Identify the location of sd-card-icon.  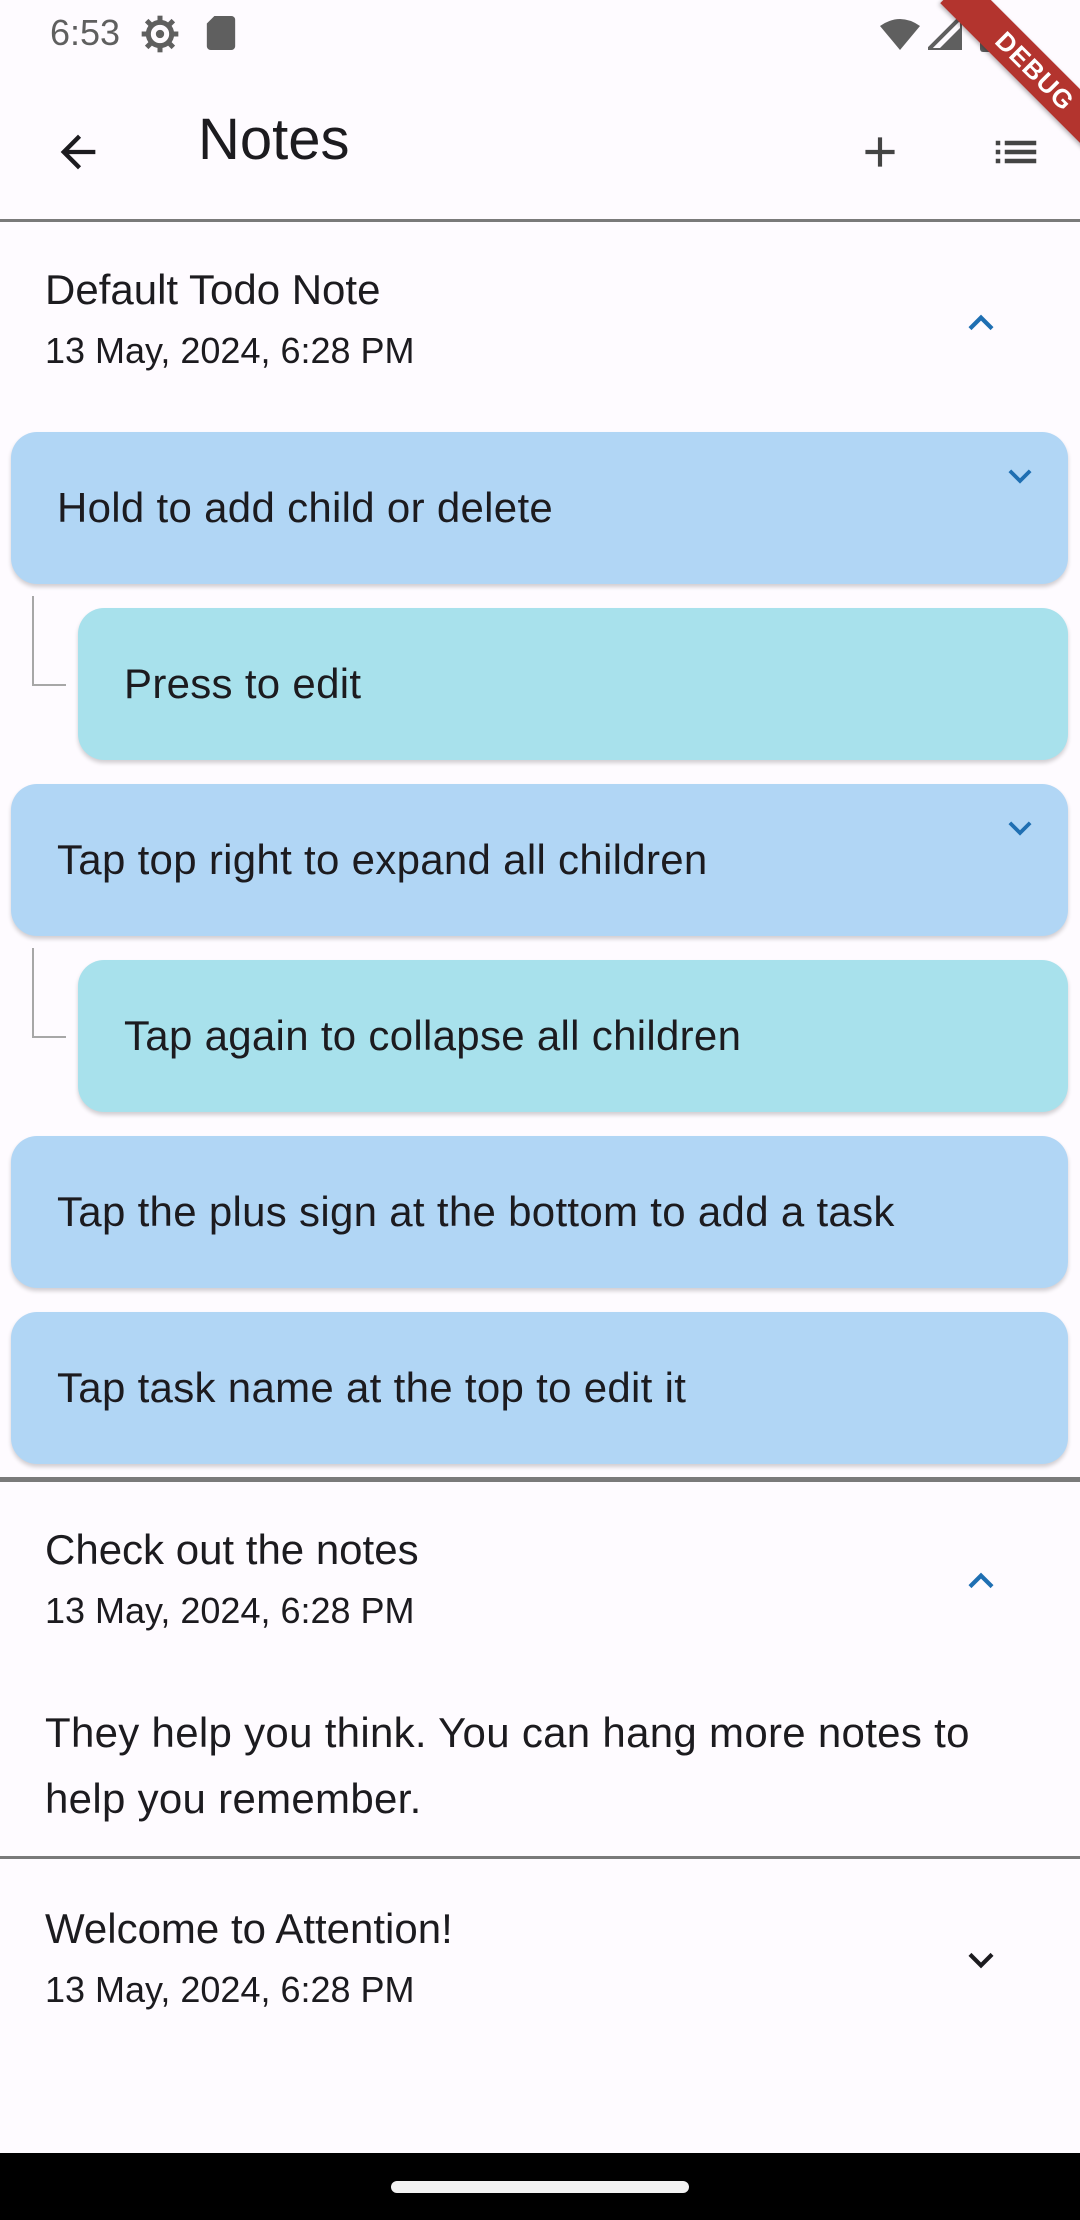
(221, 33).